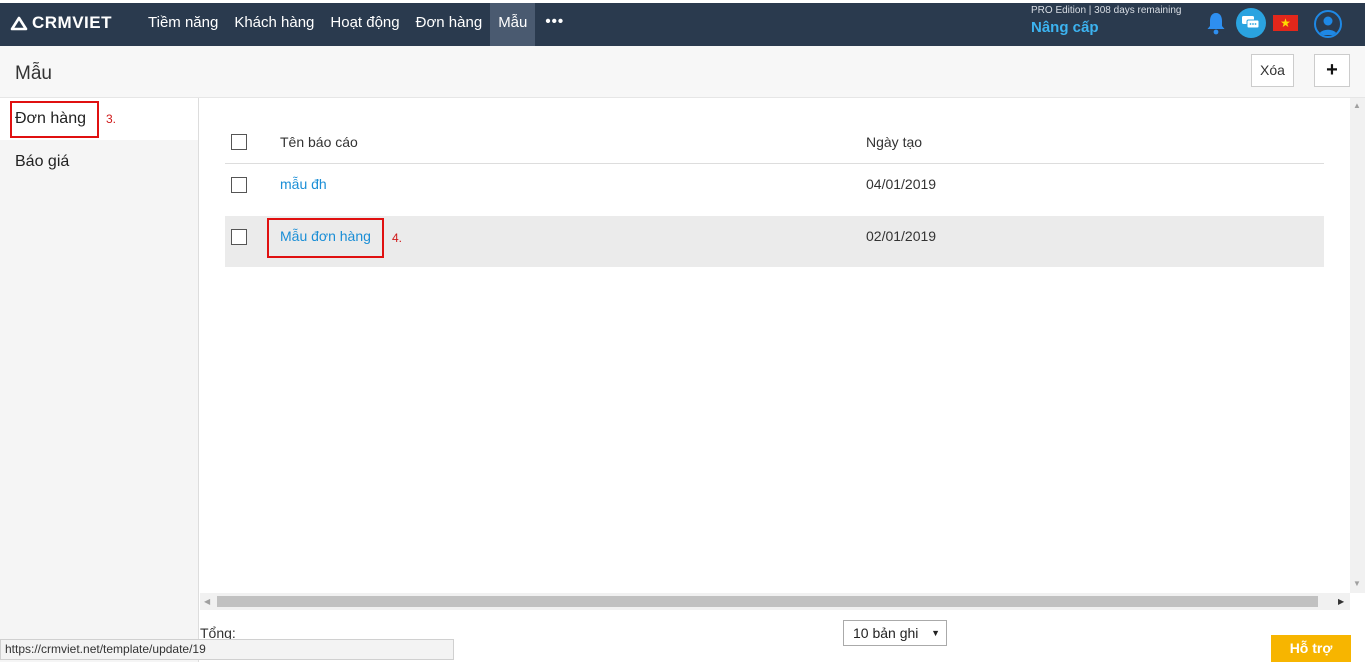  What do you see at coordinates (319, 142) in the screenshot?
I see `column-header-name: Tên báo cáo` at bounding box center [319, 142].